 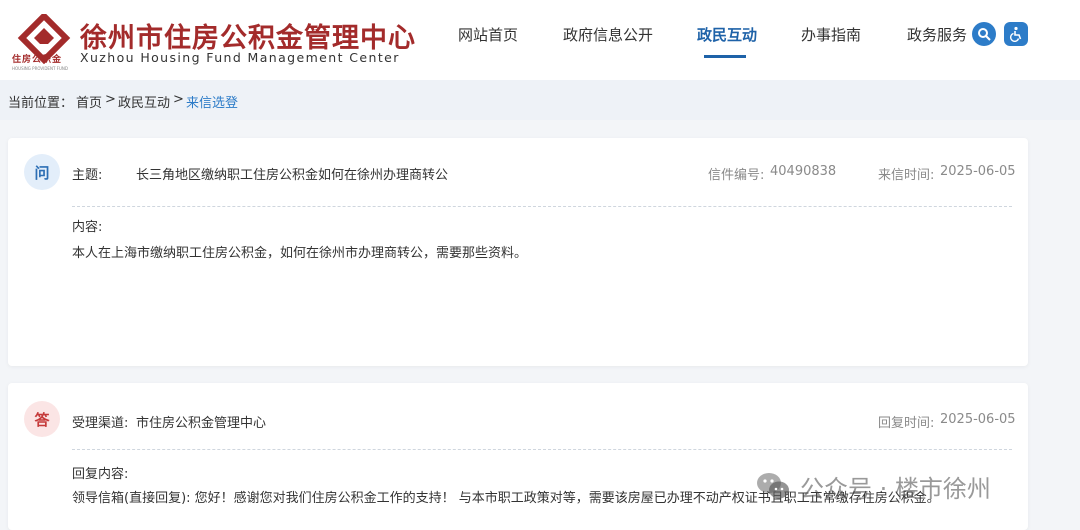 What do you see at coordinates (240, 57) in the screenshot?
I see `site-title-en: Xuzhou Housing Fund Management Center` at bounding box center [240, 57].